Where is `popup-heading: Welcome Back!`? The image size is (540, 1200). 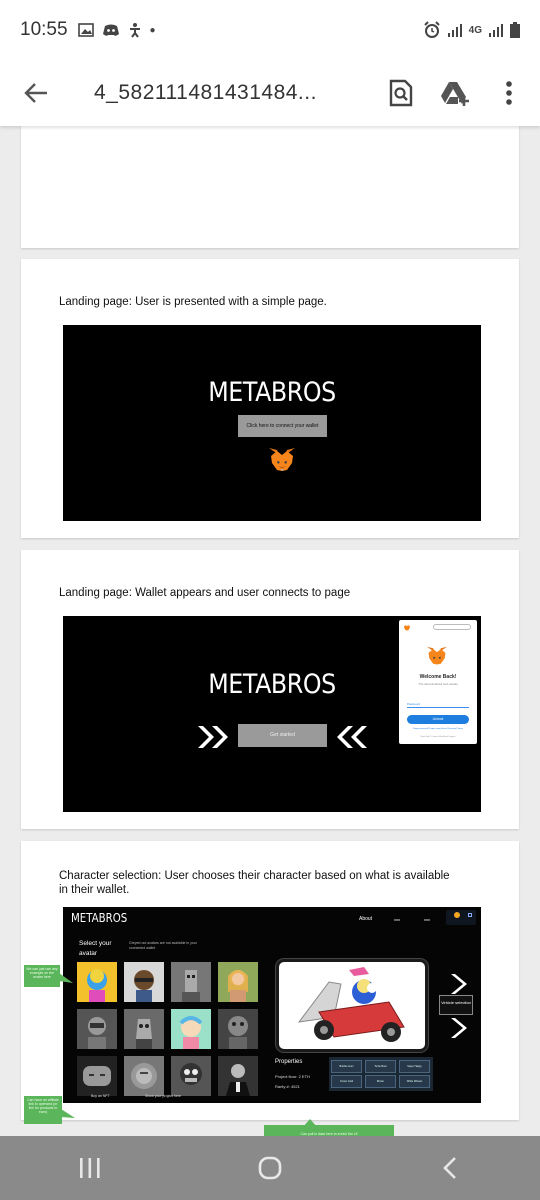
popup-heading: Welcome Back! is located at coordinates (438, 677).